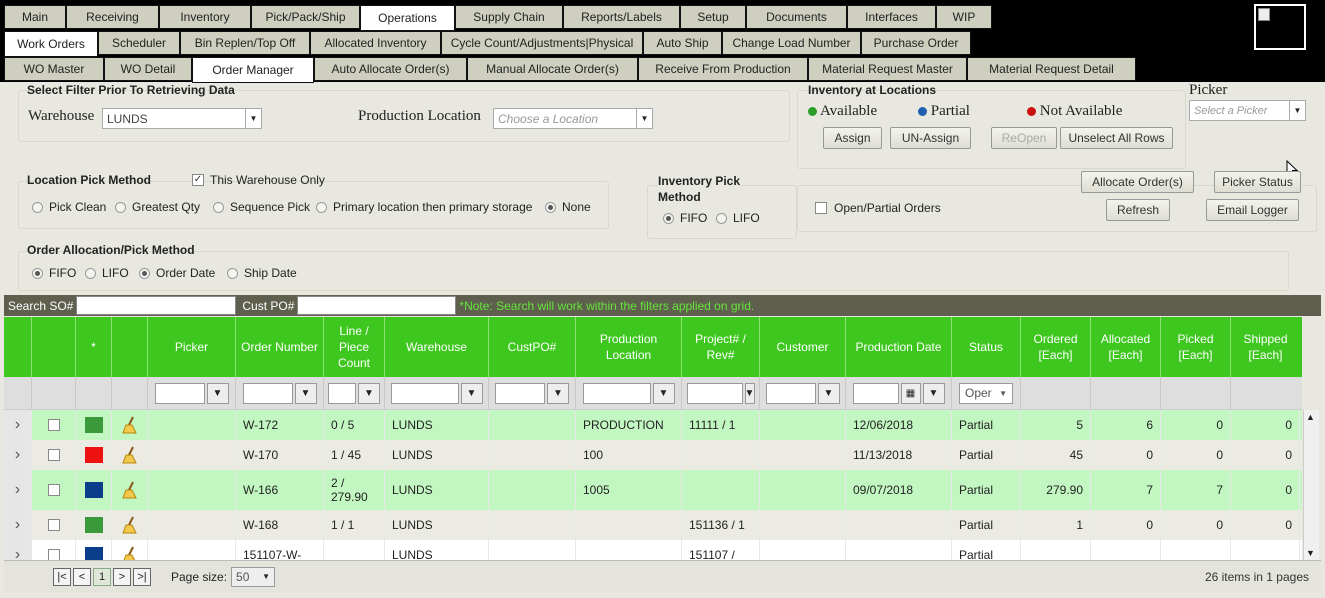 This screenshot has height=598, width=1325. I want to click on tab-scheduler: Scheduler, so click(139, 43).